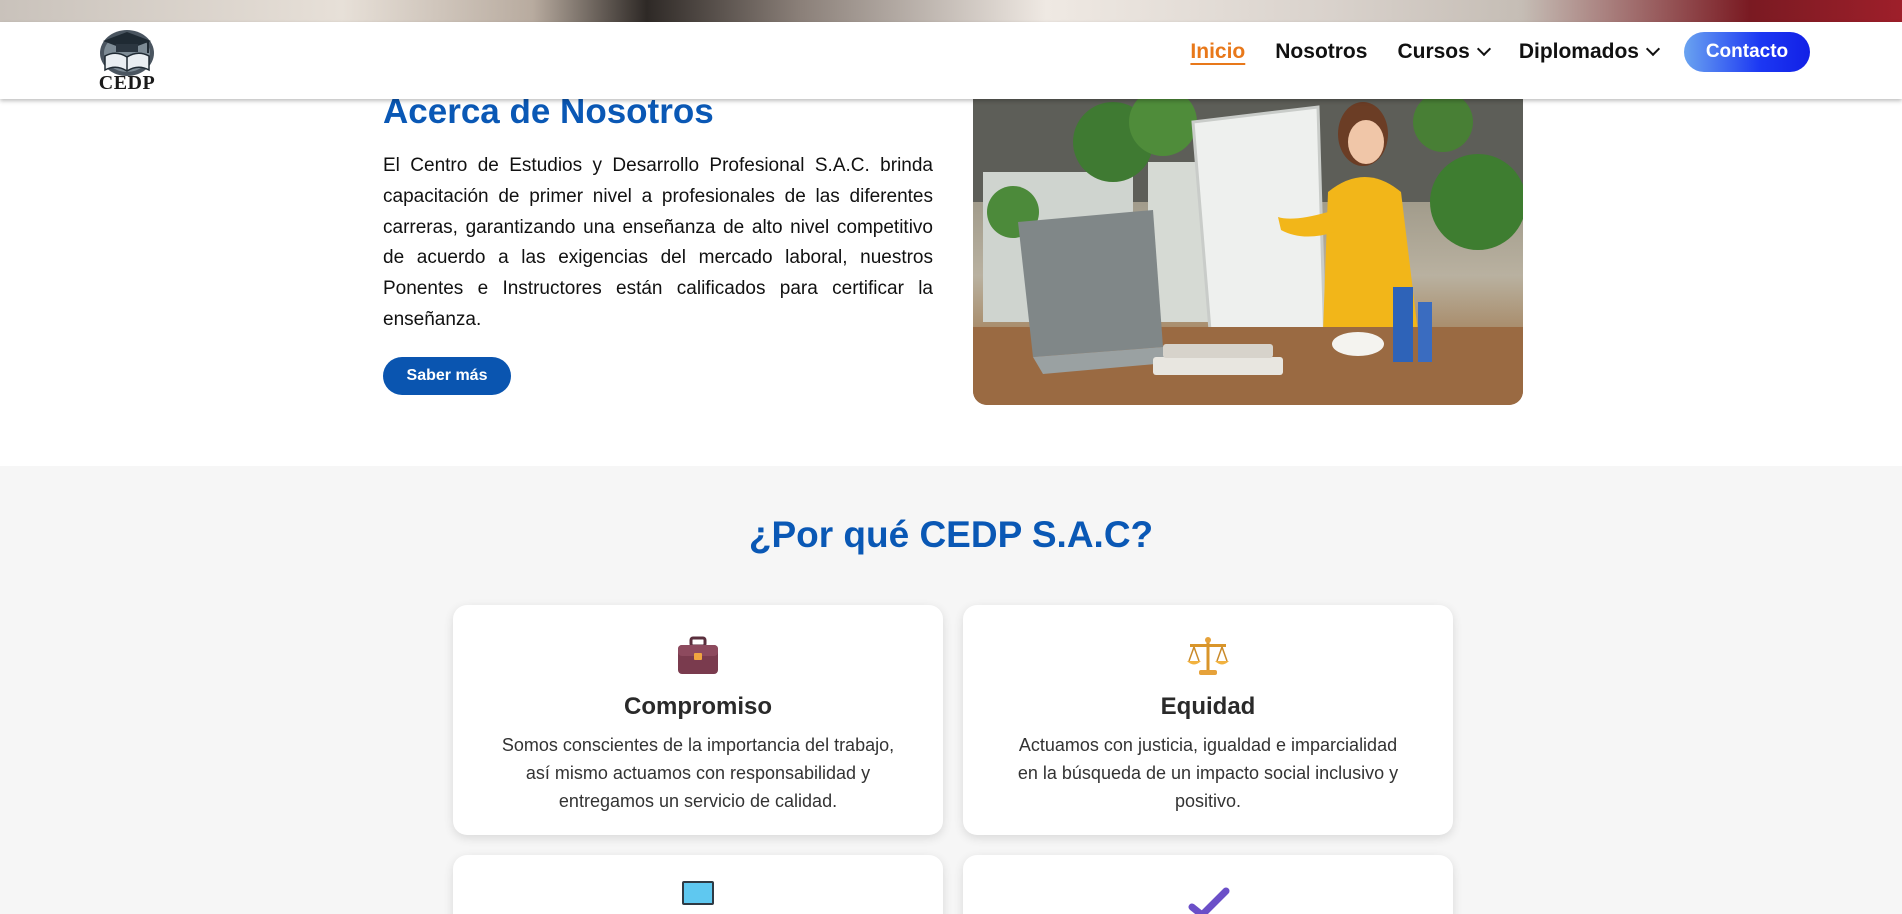 The width and height of the screenshot is (1902, 914). What do you see at coordinates (1208, 656) in the screenshot?
I see `balance-scale-icon` at bounding box center [1208, 656].